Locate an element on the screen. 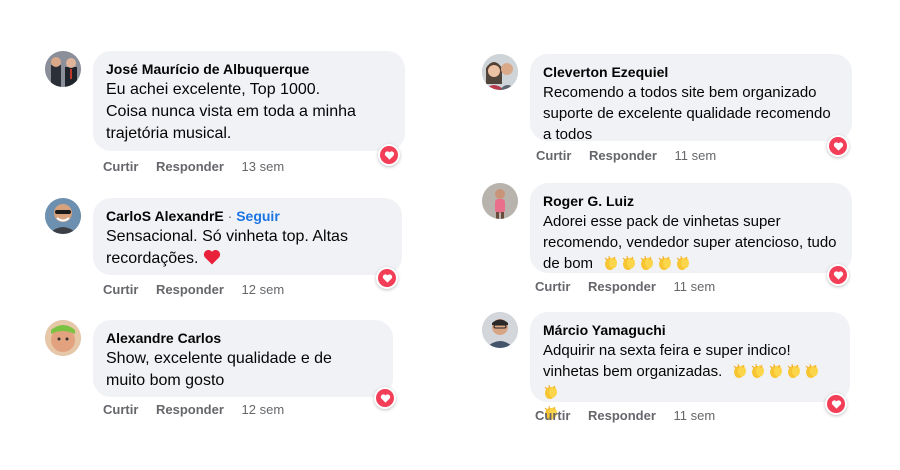 The image size is (900, 470). comment-text-line: Adorei esse pack de vinhetas super is located at coordinates (662, 221).